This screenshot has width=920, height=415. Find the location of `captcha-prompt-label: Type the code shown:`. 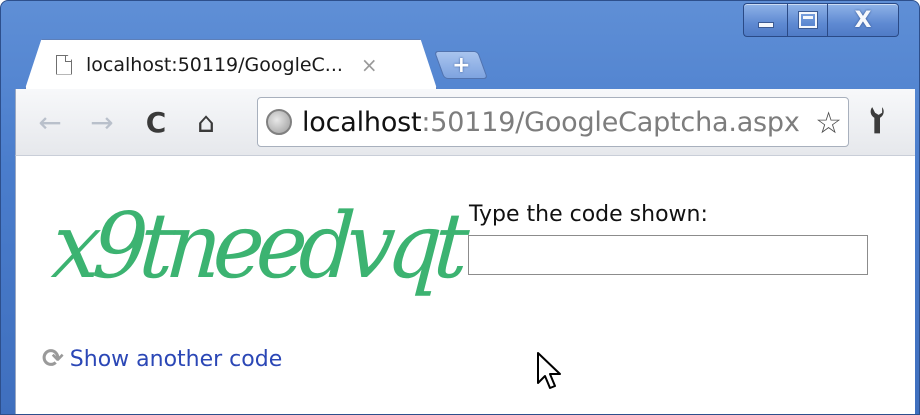

captcha-prompt-label: Type the code shown: is located at coordinates (588, 214).